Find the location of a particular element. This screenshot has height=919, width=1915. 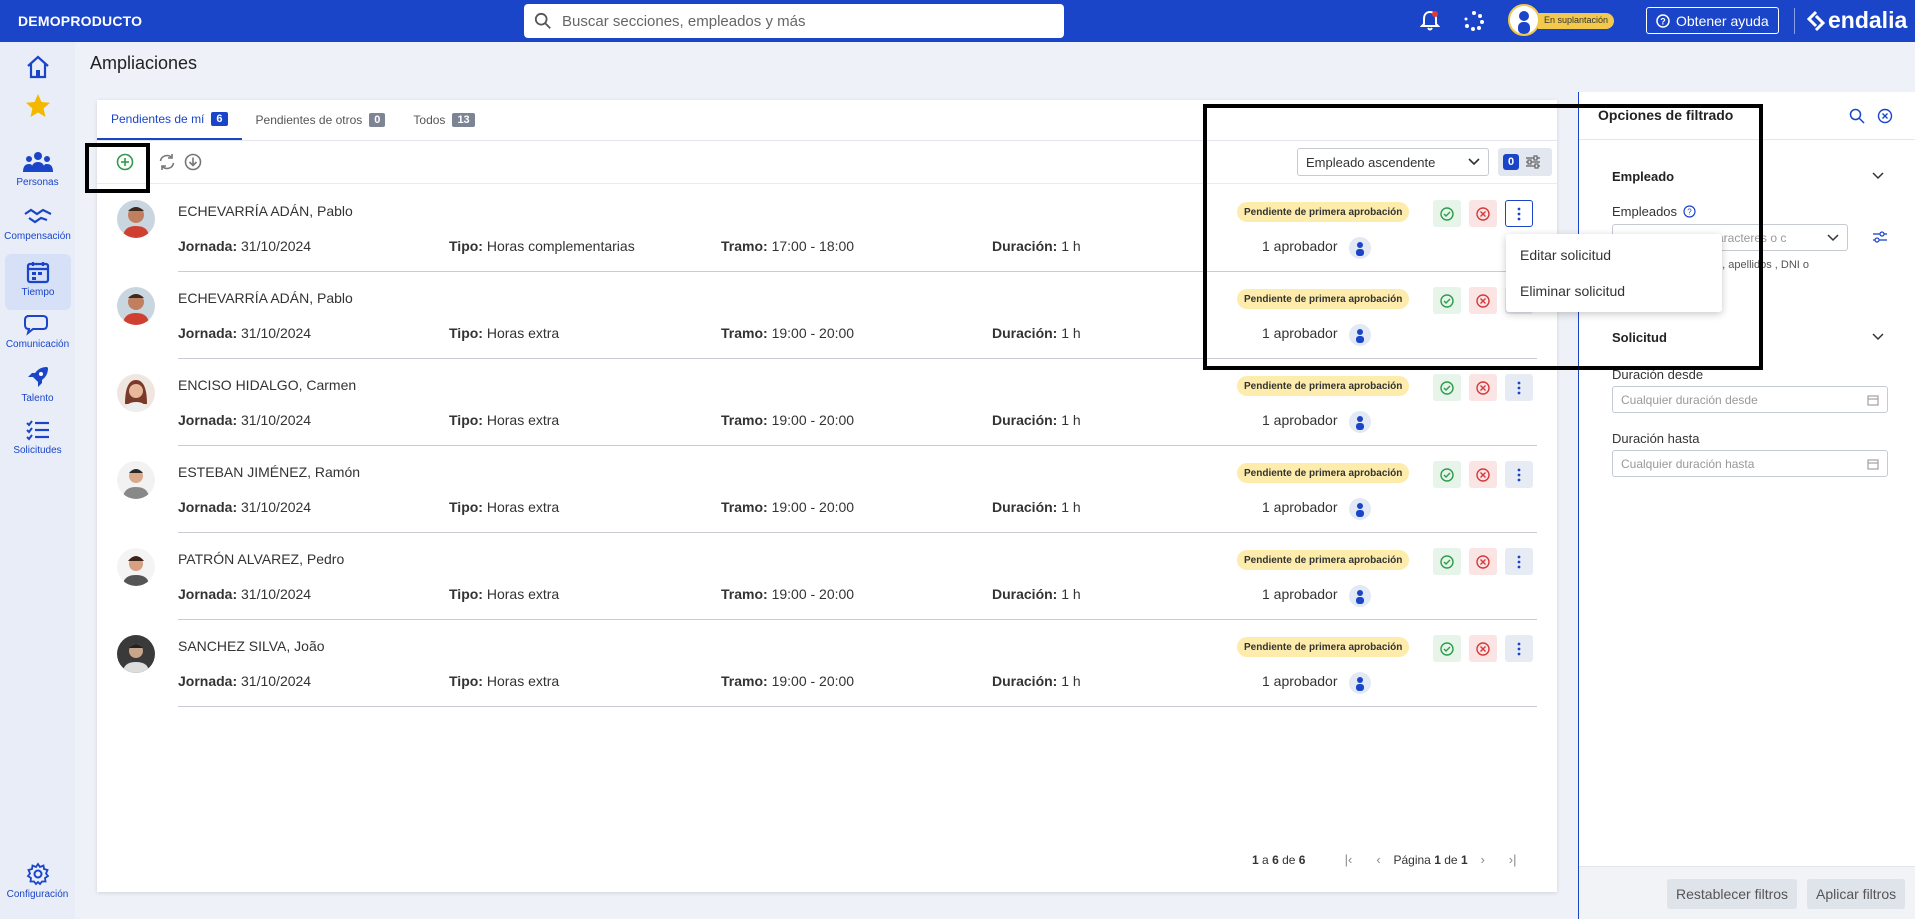

tramo-value: 19:00 - 20:00 is located at coordinates (813, 507).